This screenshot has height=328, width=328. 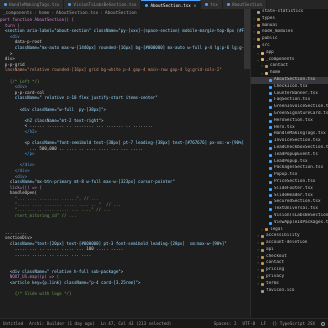 I want to click on explorer-item: PackagesSection.tsx, so click(x=289, y=168).